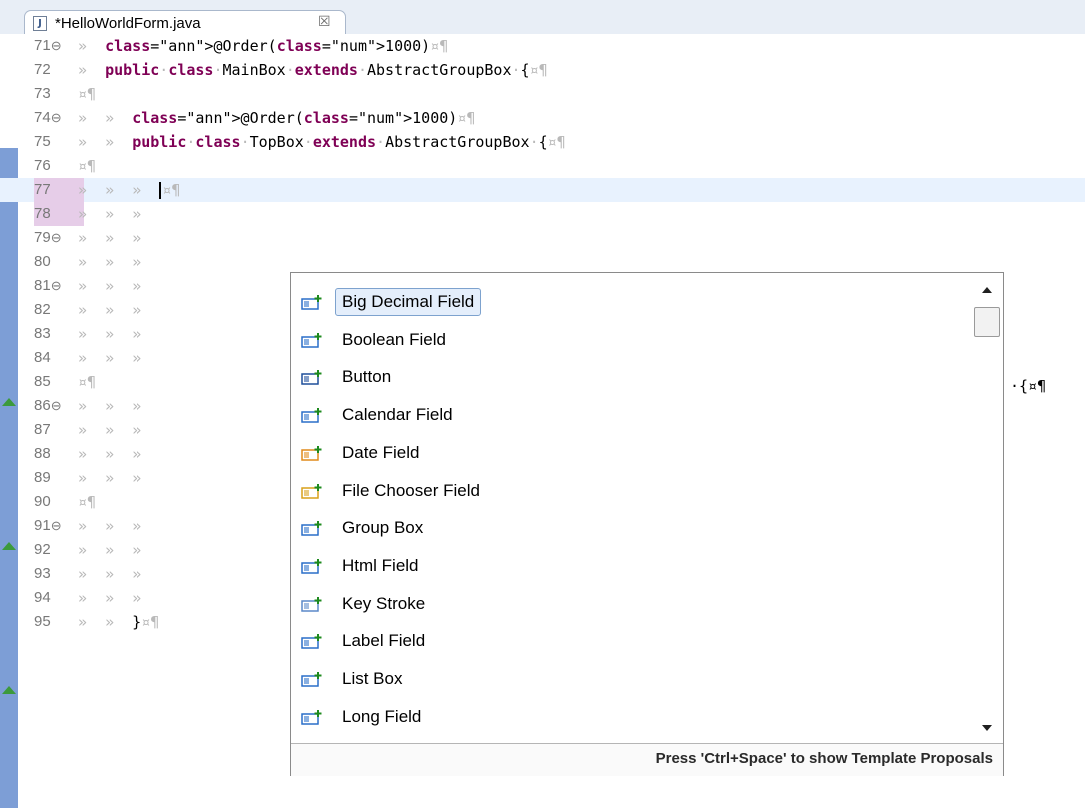  What do you see at coordinates (42, 357) in the screenshot?
I see `line-number: 84` at bounding box center [42, 357].